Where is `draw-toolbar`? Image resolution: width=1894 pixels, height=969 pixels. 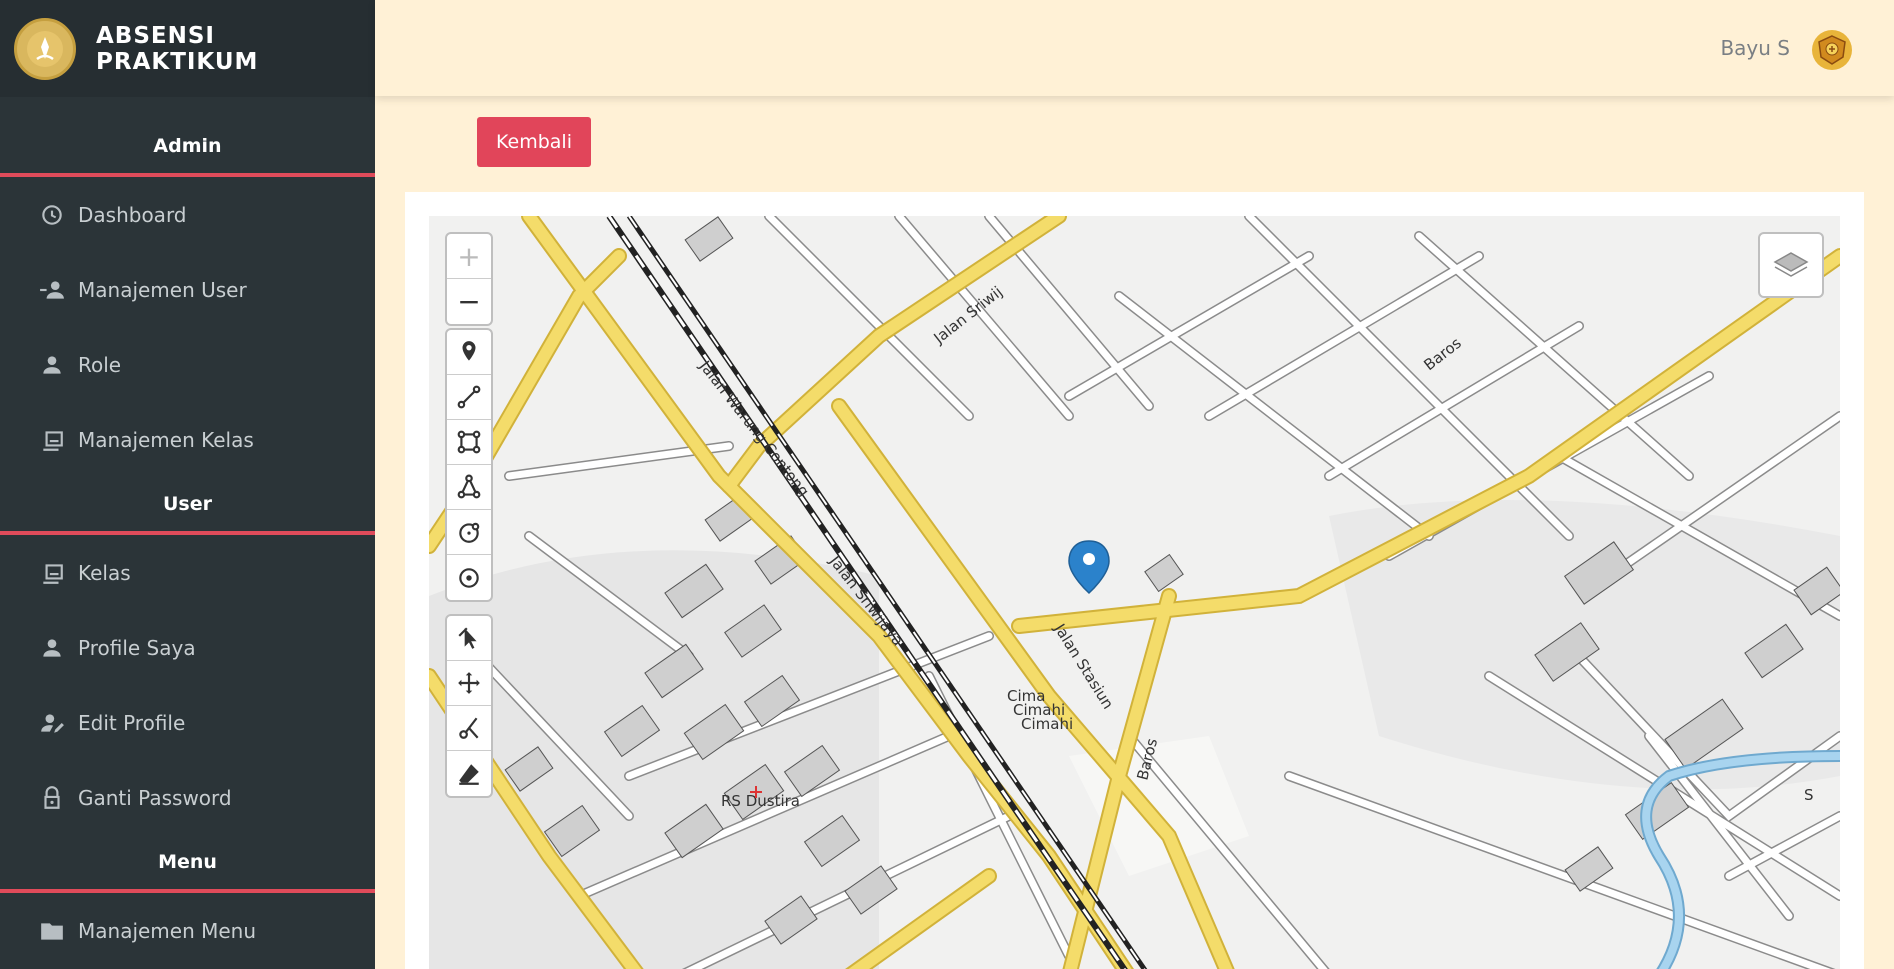
draw-toolbar is located at coordinates (469, 465).